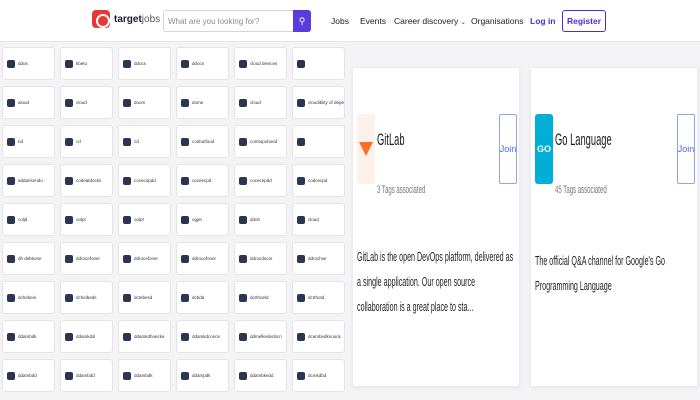 This screenshot has width=700, height=400. What do you see at coordinates (543, 21) in the screenshot?
I see `login-link: Log in` at bounding box center [543, 21].